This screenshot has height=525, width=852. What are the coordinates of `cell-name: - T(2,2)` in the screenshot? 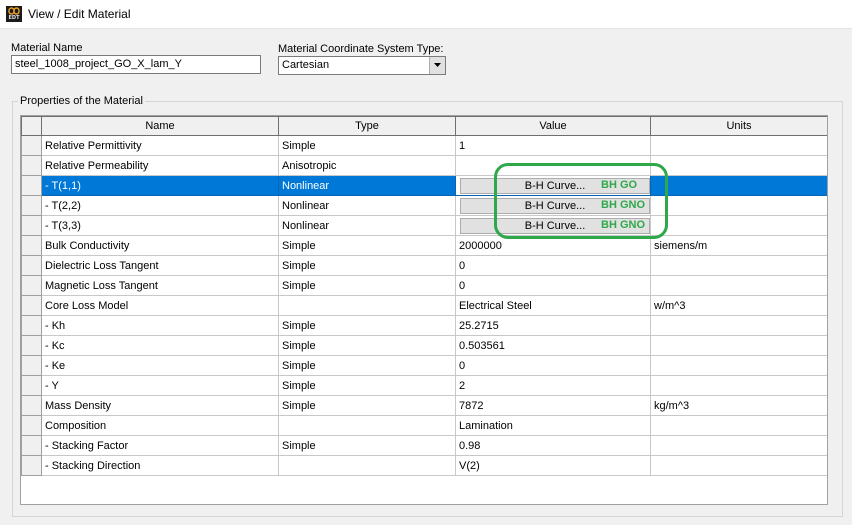 It's located at (160, 205).